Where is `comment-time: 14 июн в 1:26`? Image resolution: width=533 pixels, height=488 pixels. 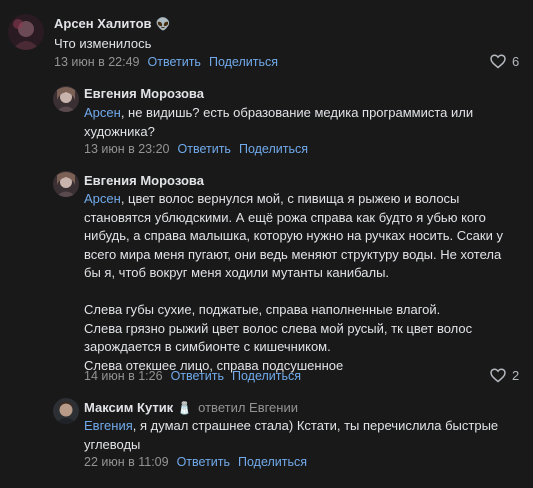
comment-time: 14 июн в 1:26 is located at coordinates (123, 376).